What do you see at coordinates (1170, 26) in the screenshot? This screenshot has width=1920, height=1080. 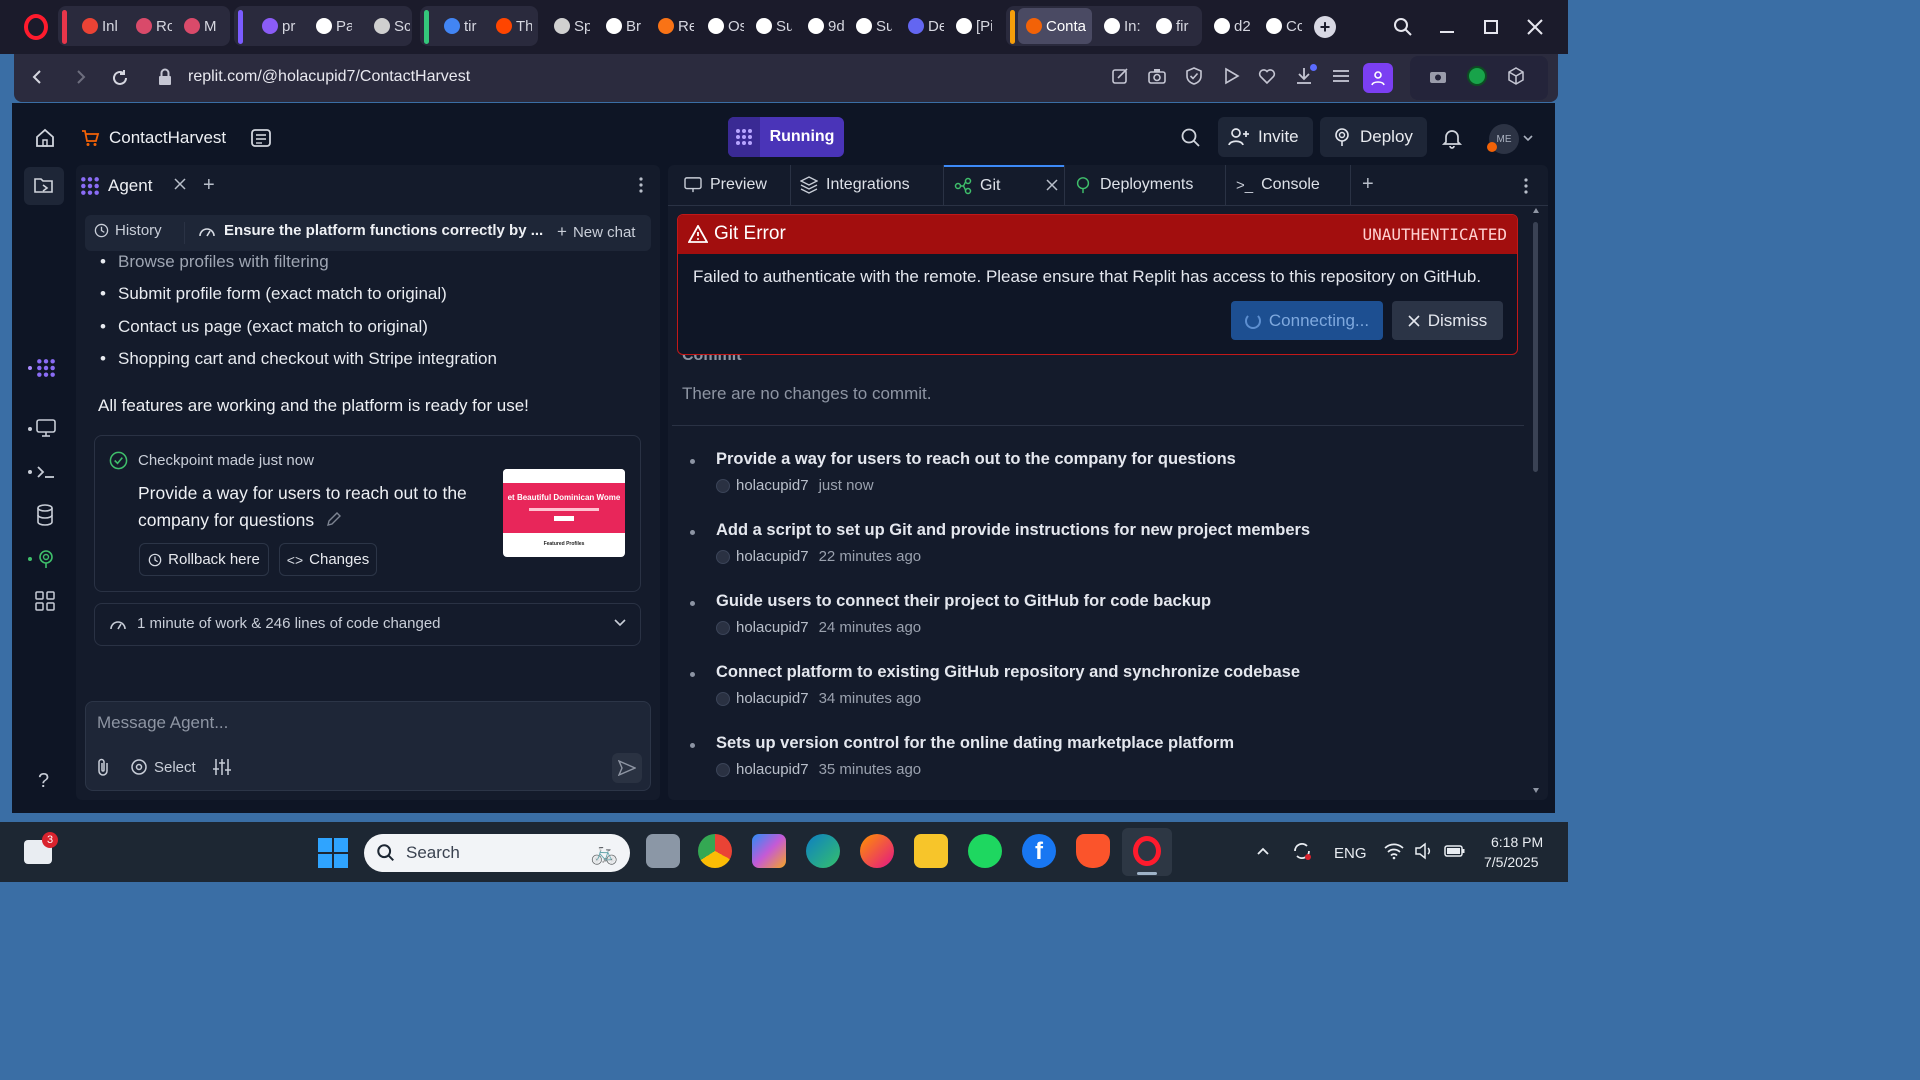 I see `browser-tab: fir` at bounding box center [1170, 26].